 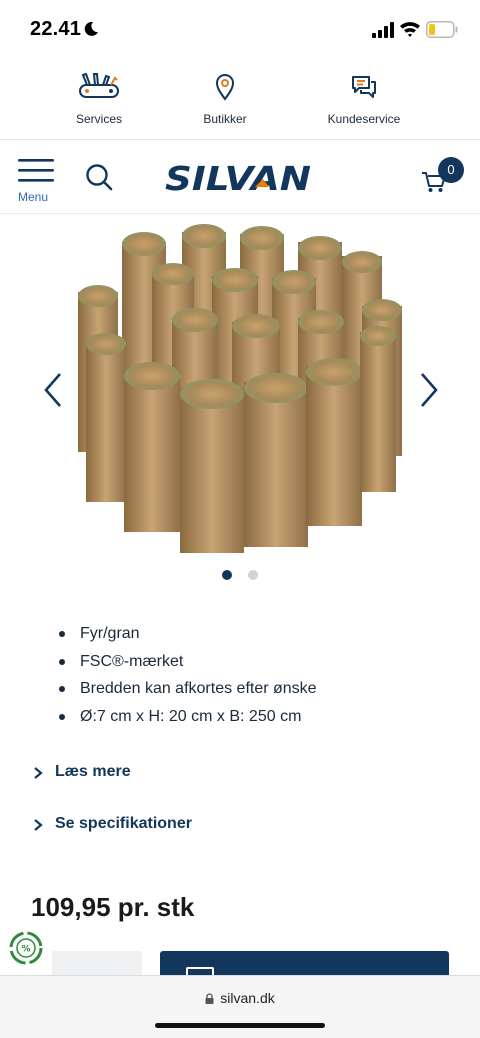 I want to click on services-link: Services, so click(x=99, y=99).